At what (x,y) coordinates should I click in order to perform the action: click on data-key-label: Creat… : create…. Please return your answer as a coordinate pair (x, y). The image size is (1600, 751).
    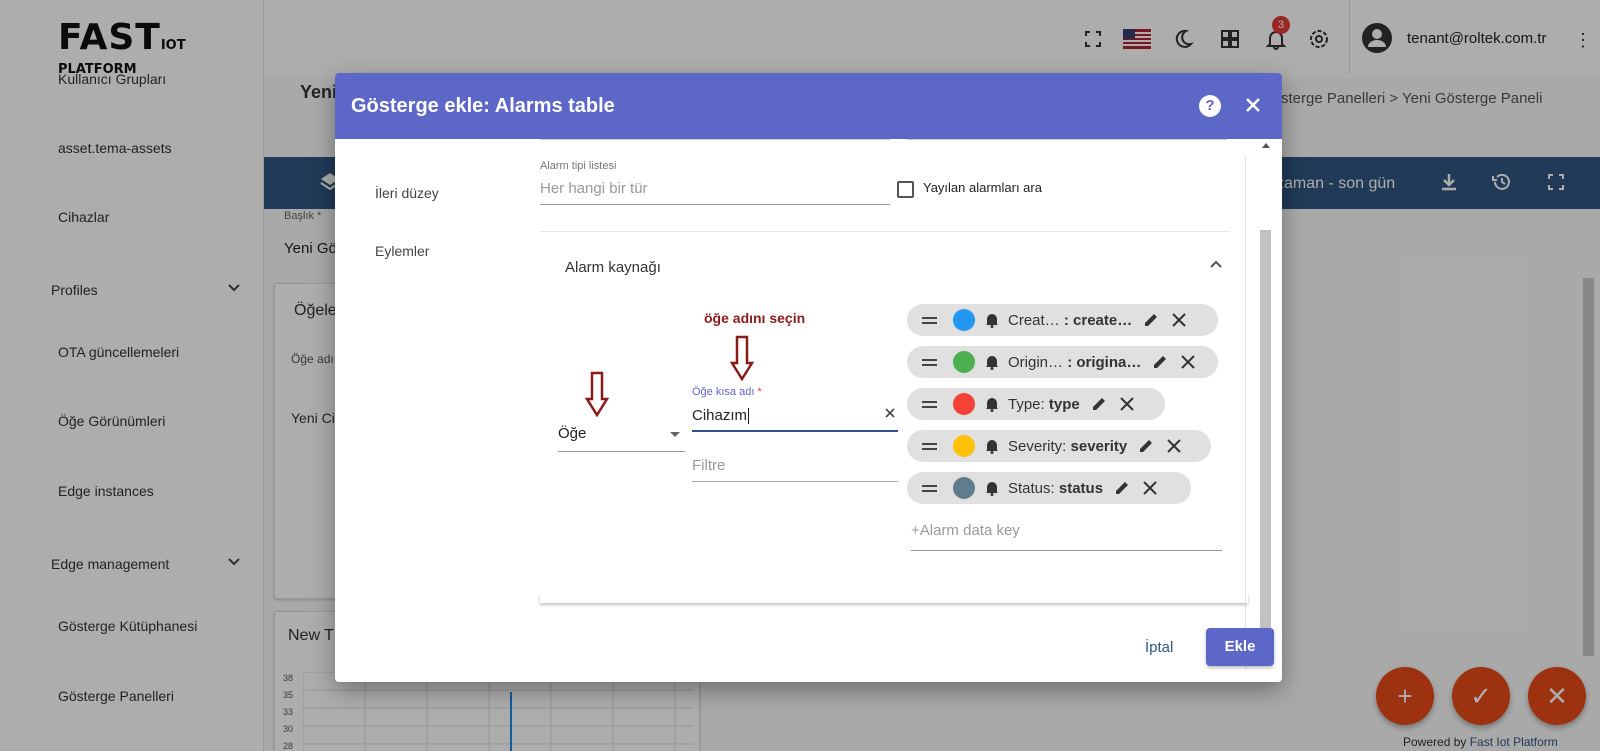
    Looking at the image, I should click on (1070, 320).